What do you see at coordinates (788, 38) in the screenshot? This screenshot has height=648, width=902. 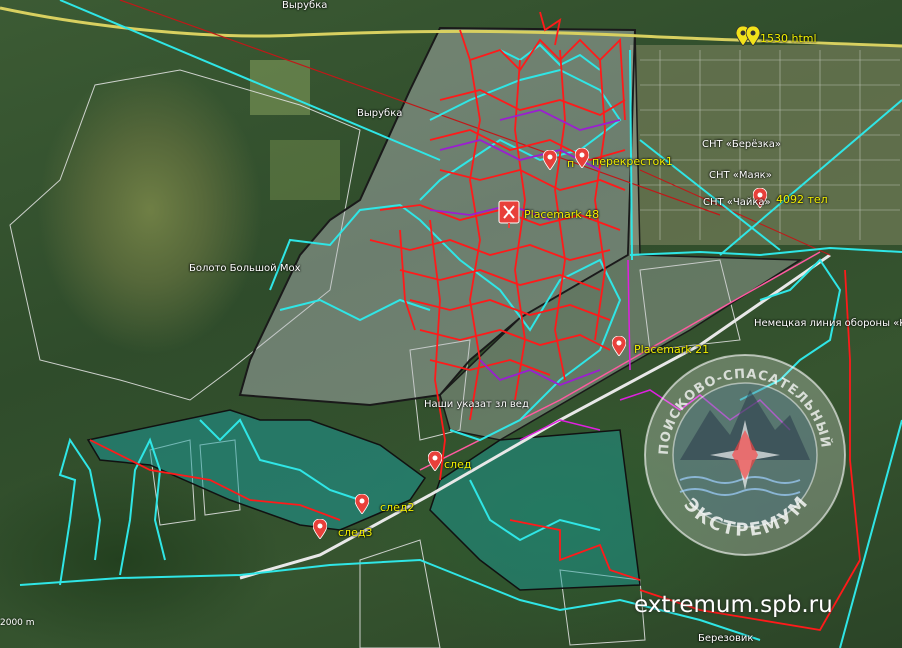 I see `placemark-label-topright: 1530 html` at bounding box center [788, 38].